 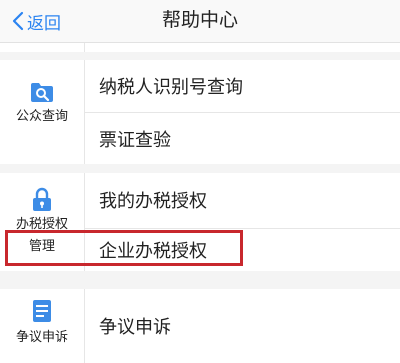 I want to click on navigation-bar: 返回 帮助中心, so click(x=200, y=21).